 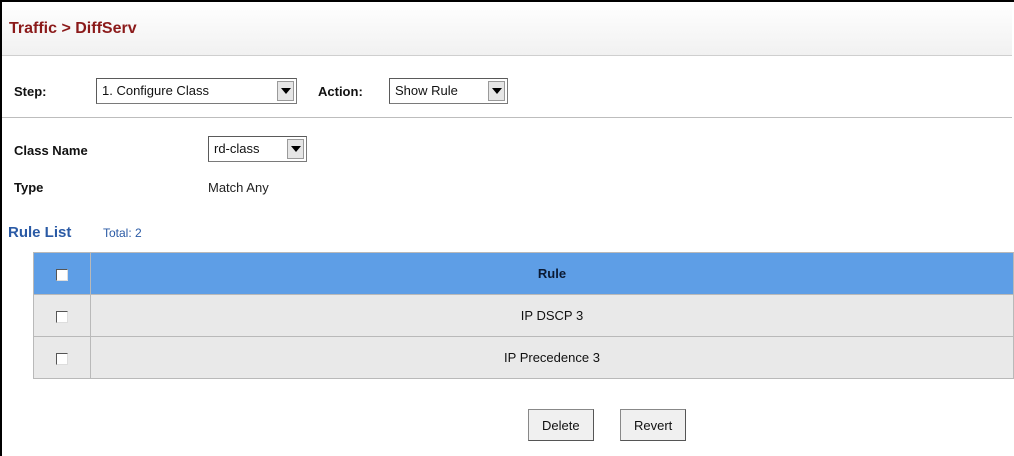 What do you see at coordinates (237, 148) in the screenshot?
I see `class-name-value: rd-class` at bounding box center [237, 148].